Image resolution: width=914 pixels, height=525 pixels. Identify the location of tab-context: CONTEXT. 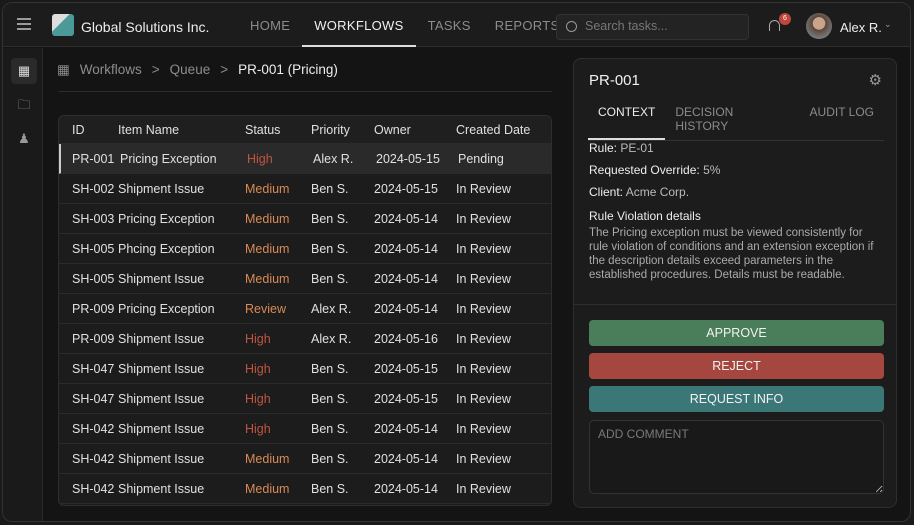
(627, 120).